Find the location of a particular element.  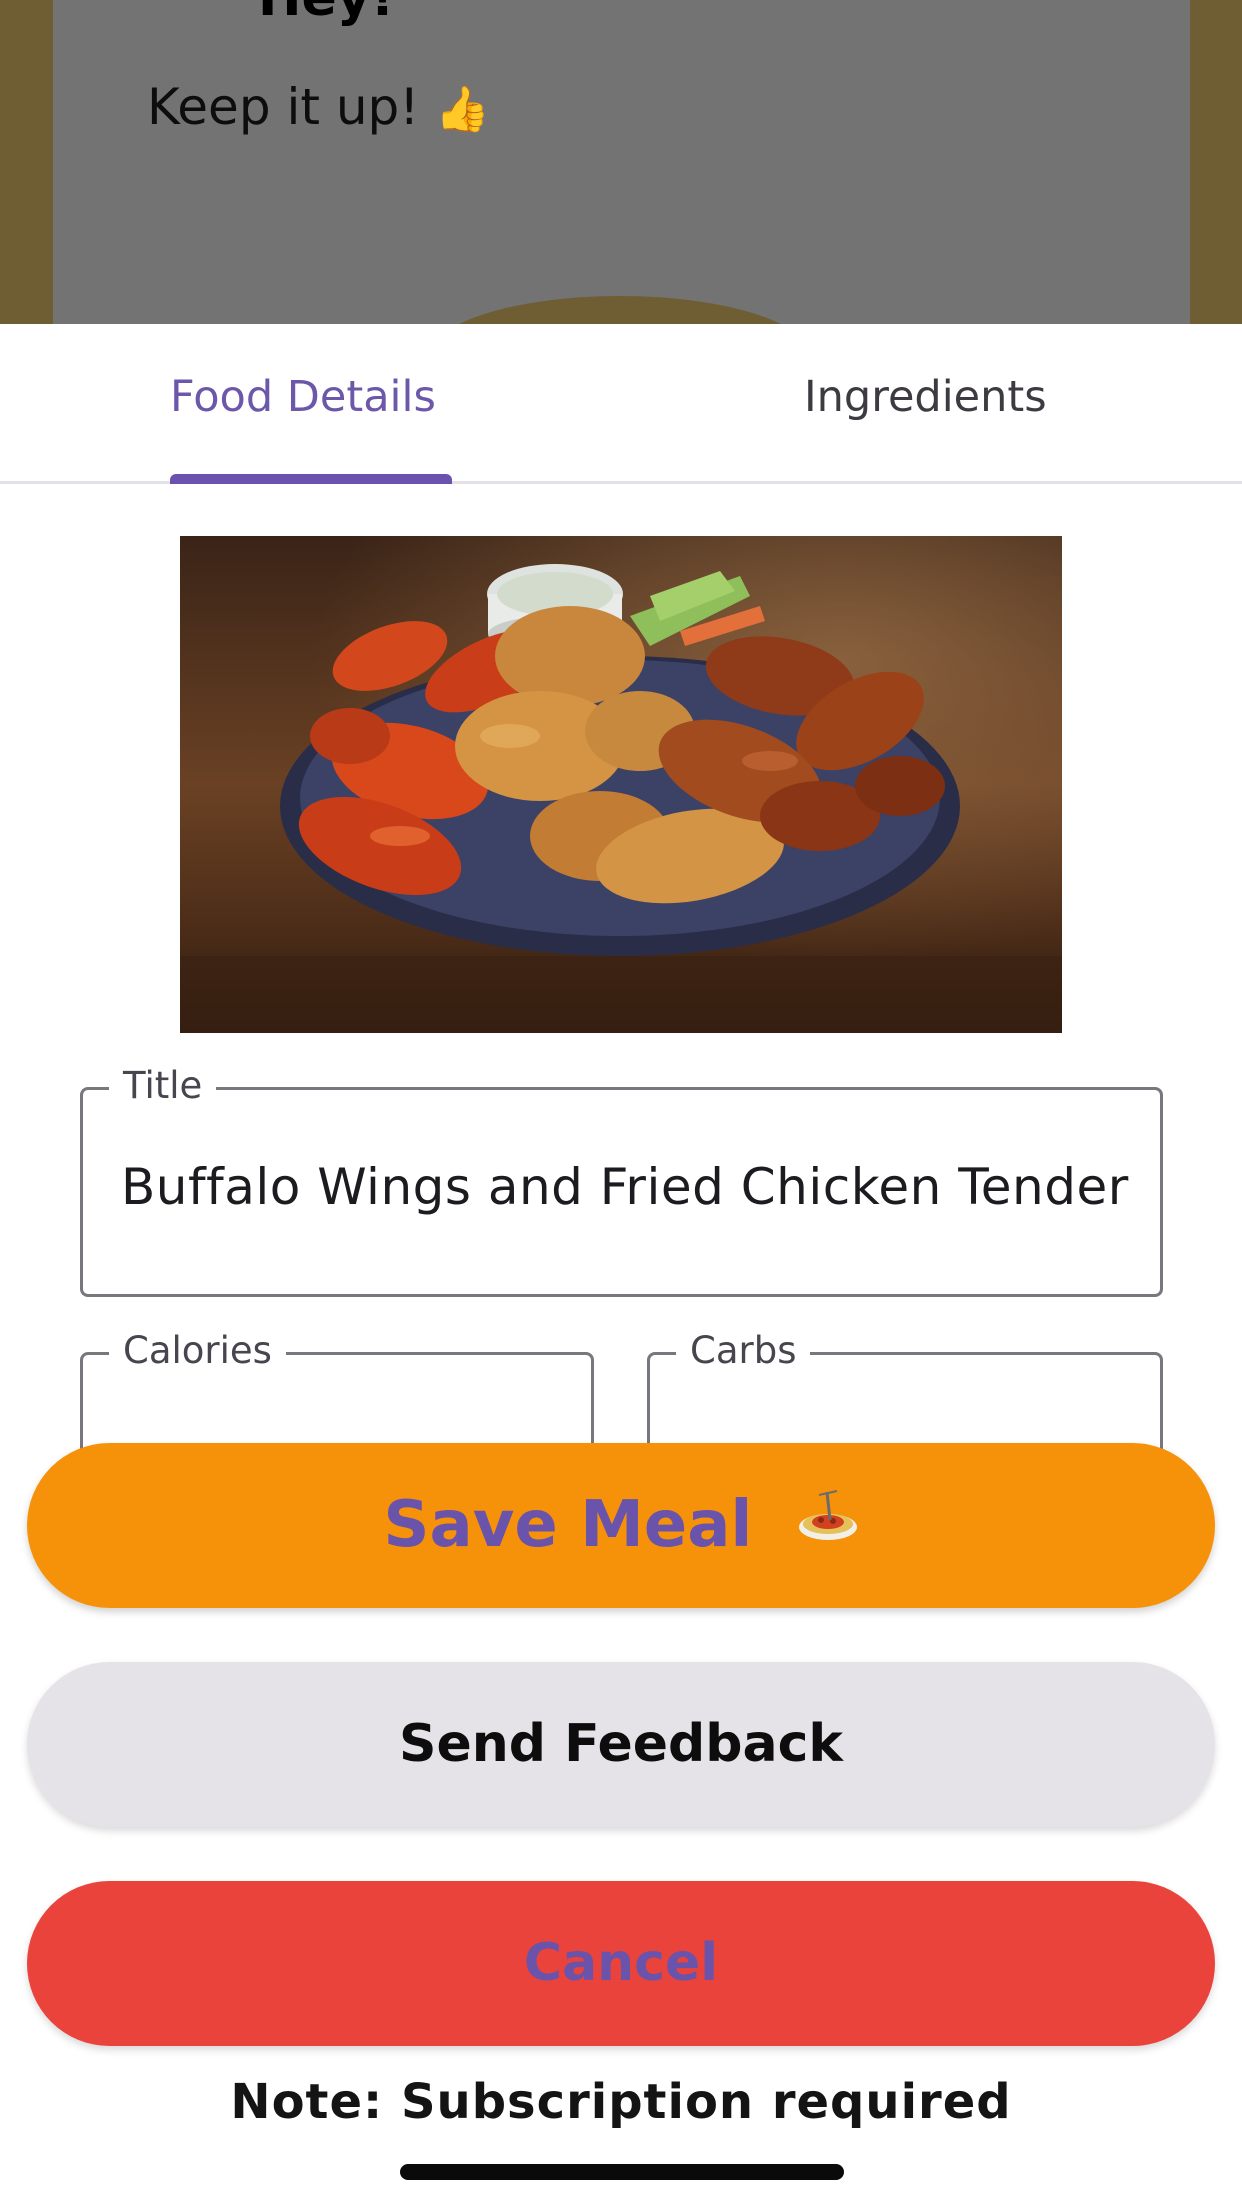

save-meal-button: Save Meal is located at coordinates (621, 1525).